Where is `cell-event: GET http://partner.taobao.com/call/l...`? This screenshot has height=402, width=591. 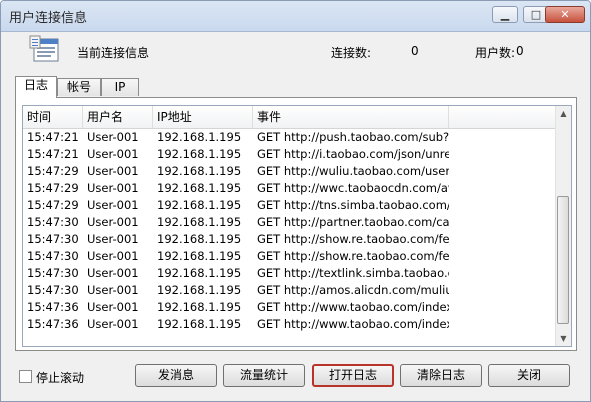 cell-event: GET http://partner.taobao.com/call/l... is located at coordinates (353, 222).